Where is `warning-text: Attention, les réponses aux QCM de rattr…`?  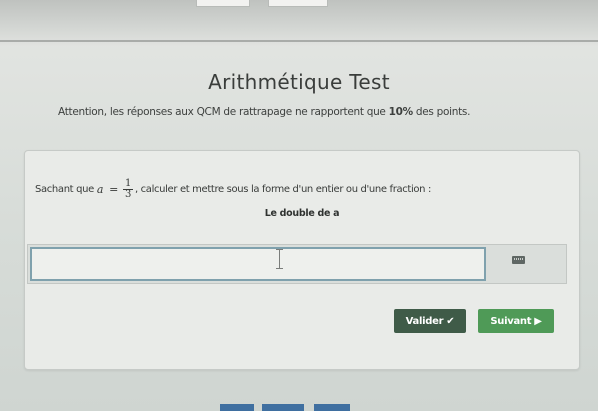 warning-text: Attention, les réponses aux QCM de rattr… is located at coordinates (308, 112).